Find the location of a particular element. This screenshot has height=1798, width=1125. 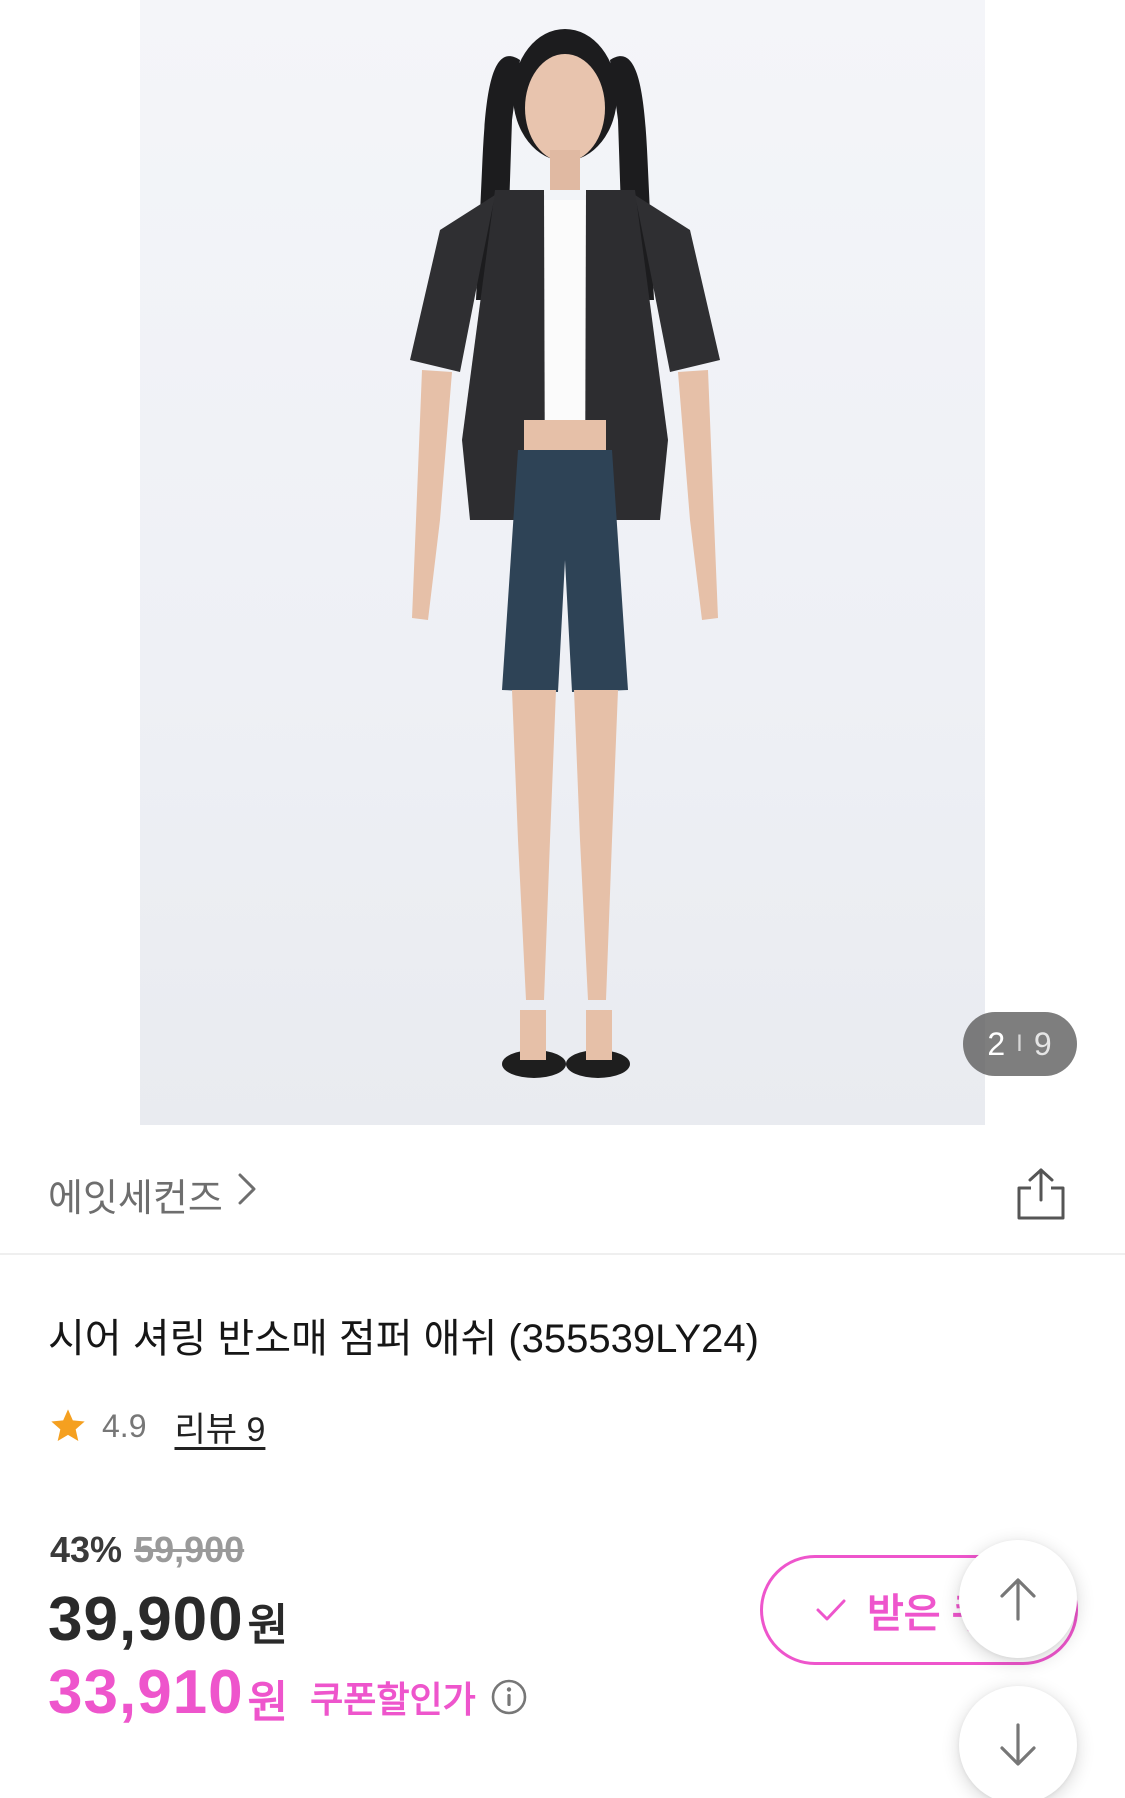

image-counter-separator: I is located at coordinates (1020, 1043).